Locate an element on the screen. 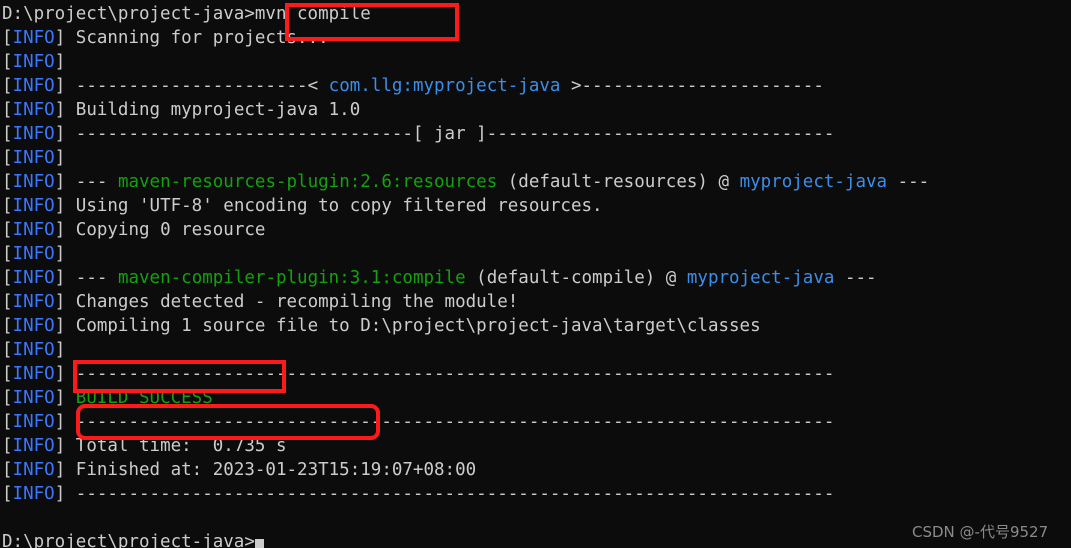 The image size is (1071, 548). line-compiler-plugin-seg-3: myproject-java is located at coordinates (760, 278).